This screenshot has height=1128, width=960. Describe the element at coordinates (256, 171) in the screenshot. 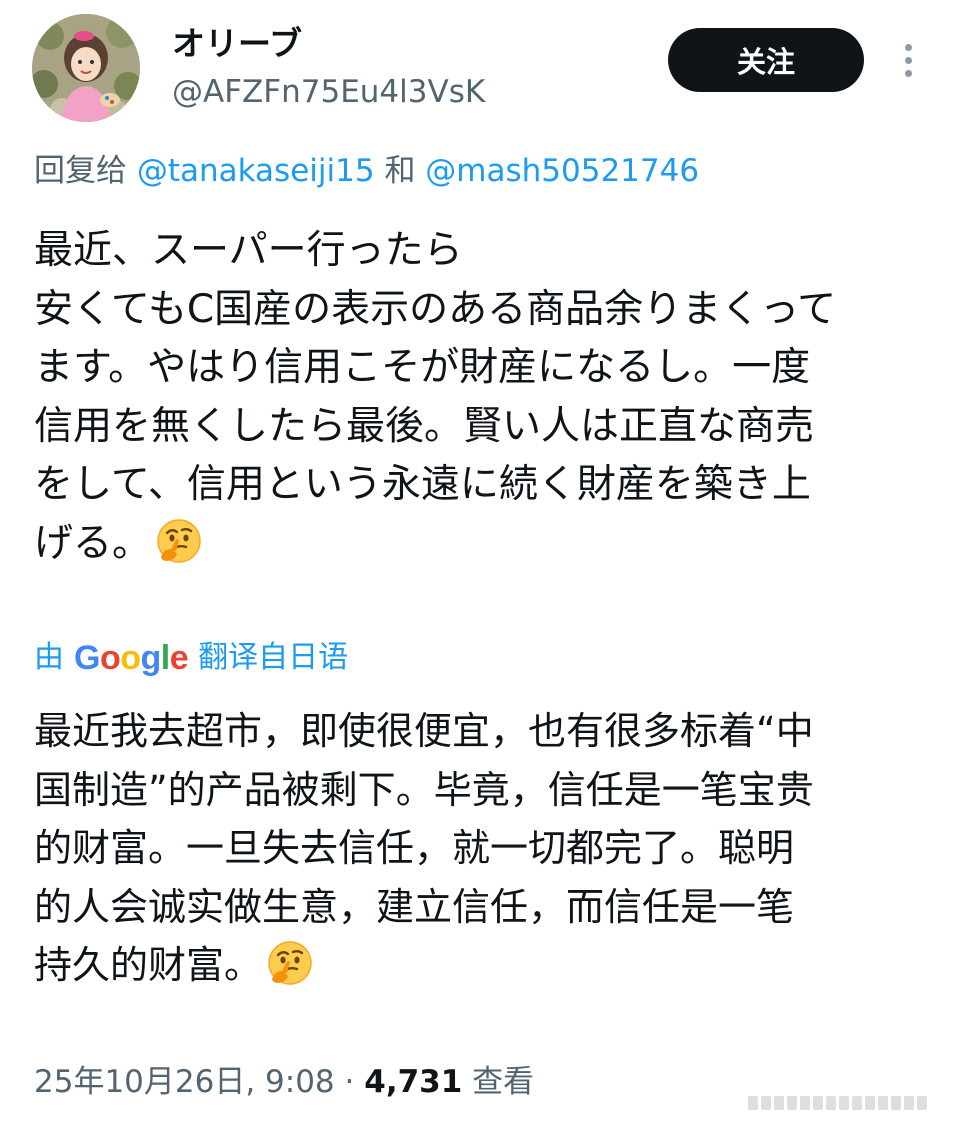

I see `mention-link: @tanakaseiji15` at that location.